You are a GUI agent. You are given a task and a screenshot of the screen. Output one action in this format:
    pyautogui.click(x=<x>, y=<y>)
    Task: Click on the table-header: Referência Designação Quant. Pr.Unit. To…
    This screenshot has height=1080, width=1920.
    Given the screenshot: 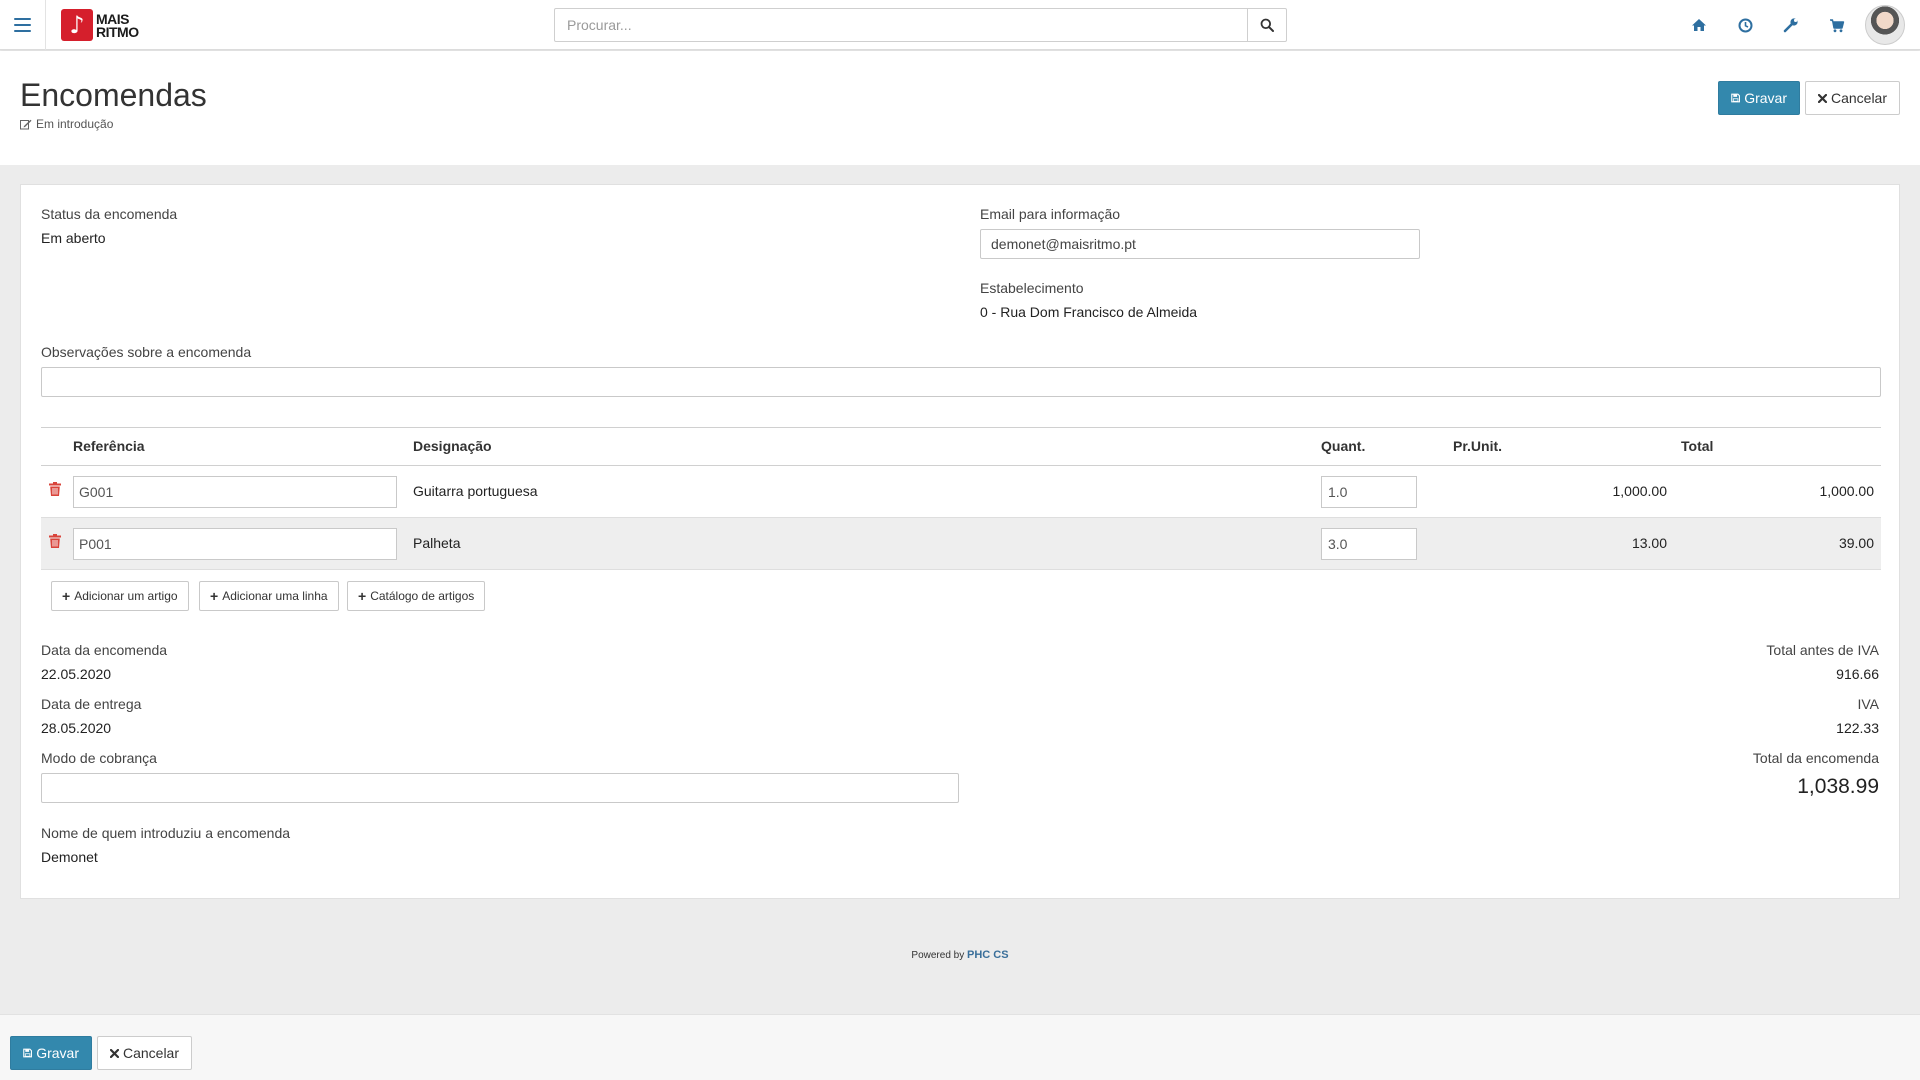 What is the action you would take?
    pyautogui.click(x=961, y=446)
    